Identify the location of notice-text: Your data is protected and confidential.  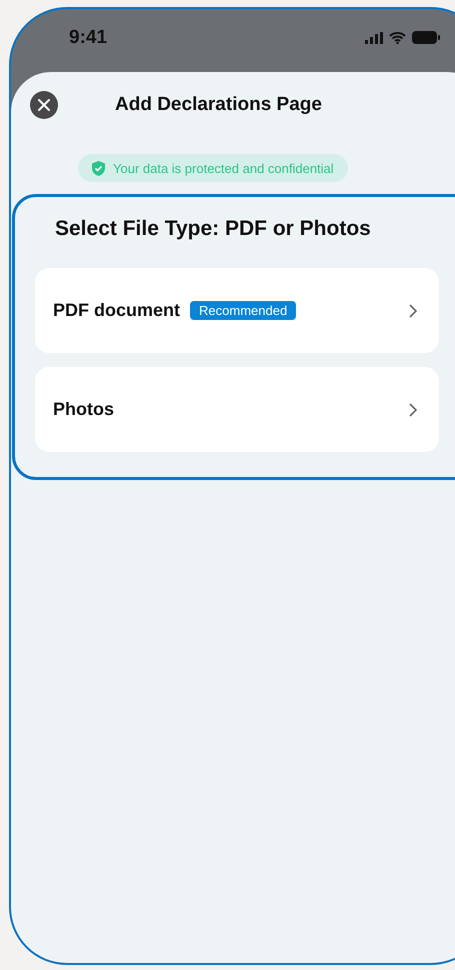
(223, 168).